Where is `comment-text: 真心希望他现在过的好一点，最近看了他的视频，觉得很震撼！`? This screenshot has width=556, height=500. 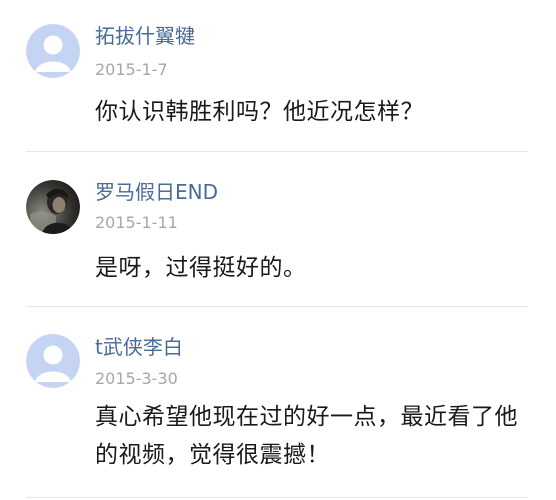 comment-text: 真心希望他现在过的好一点，最近看了他的视频，觉得很震撼！ is located at coordinates (306, 436).